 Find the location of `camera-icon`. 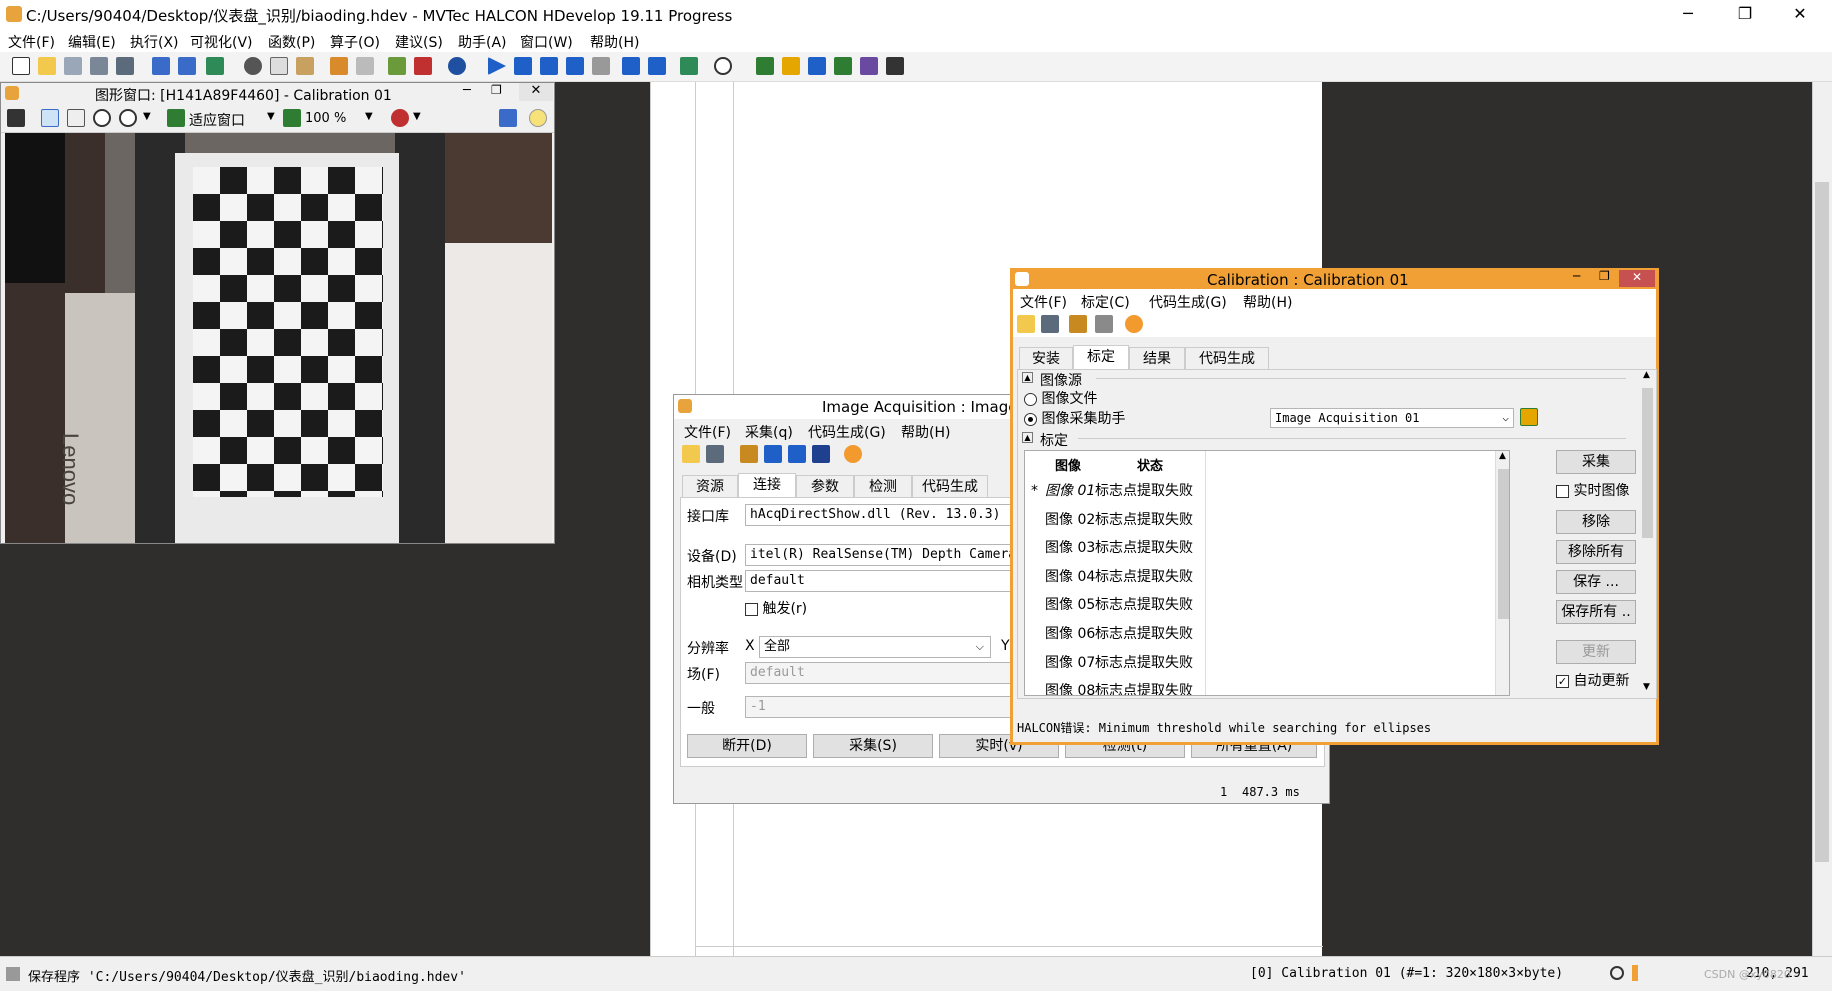

camera-icon is located at coordinates (797, 454).